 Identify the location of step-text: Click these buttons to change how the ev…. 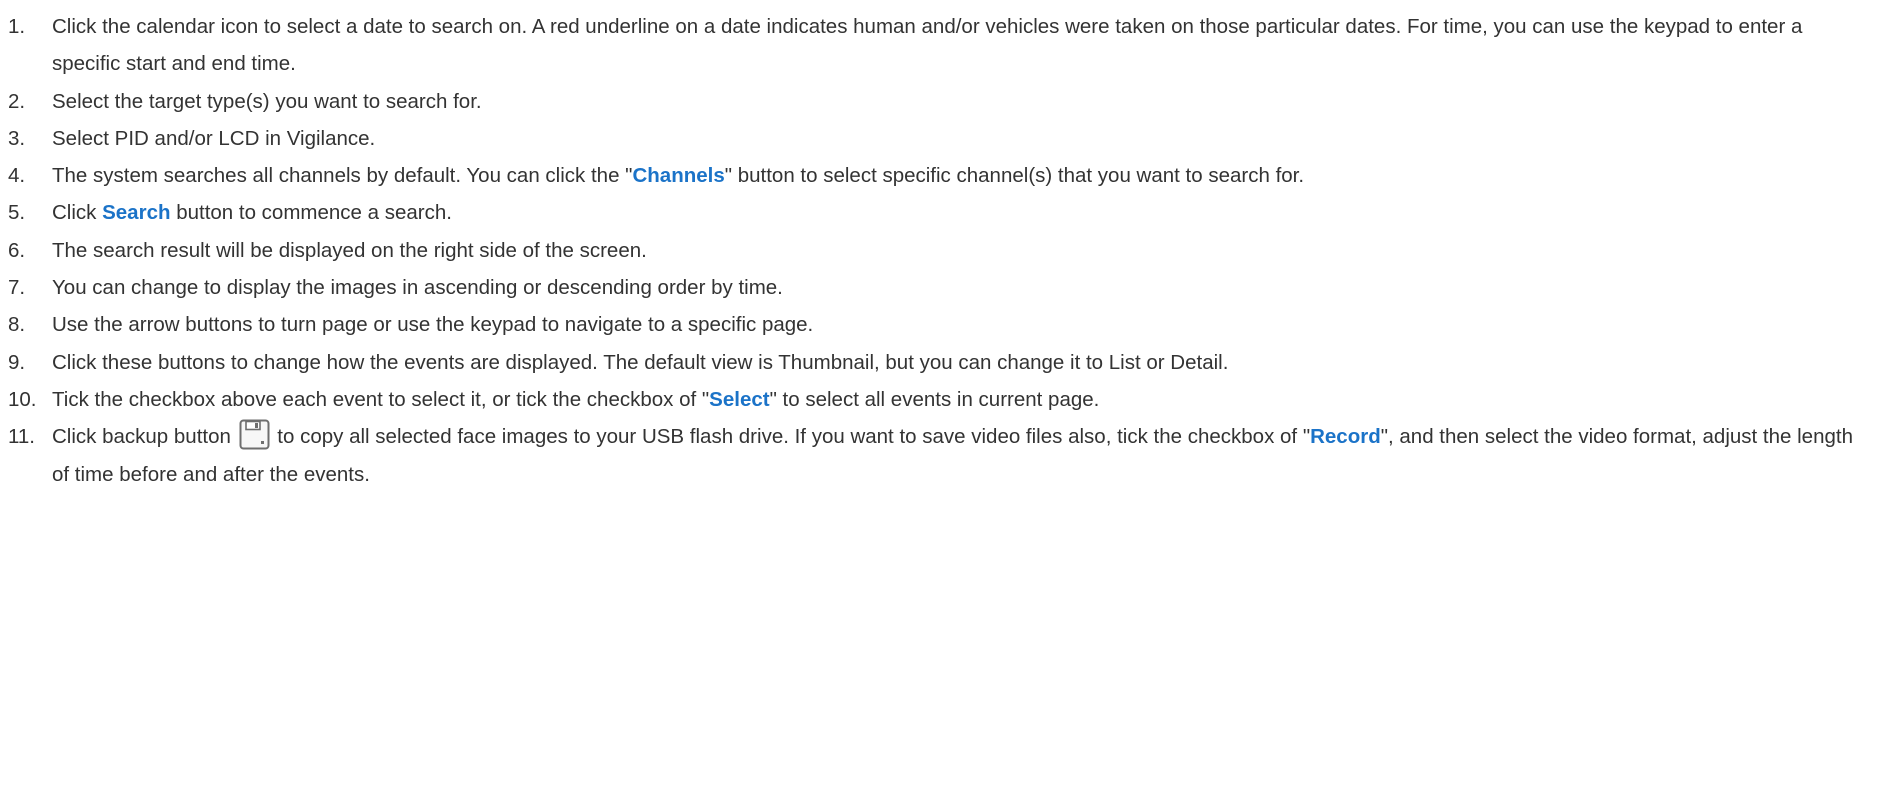
(640, 362).